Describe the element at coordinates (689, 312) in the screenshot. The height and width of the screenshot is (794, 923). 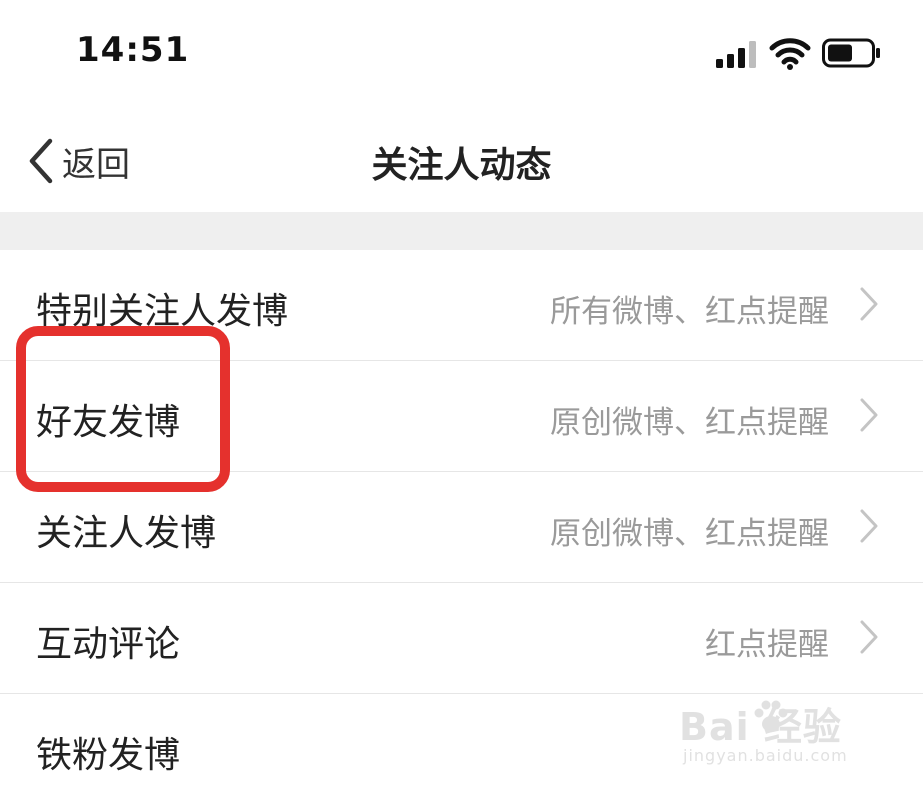
I see `setting-value: 所有微博、红点提醒` at that location.